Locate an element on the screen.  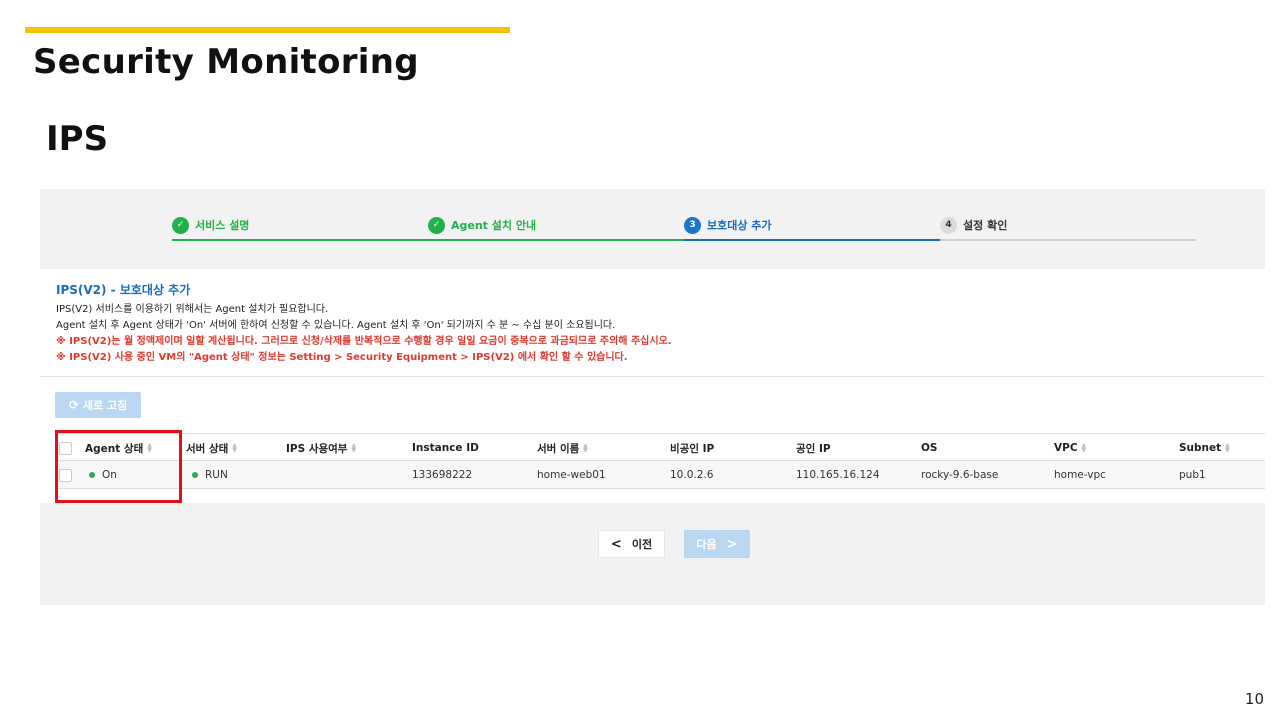
column-header-label: 서버 상태 is located at coordinates (207, 448).